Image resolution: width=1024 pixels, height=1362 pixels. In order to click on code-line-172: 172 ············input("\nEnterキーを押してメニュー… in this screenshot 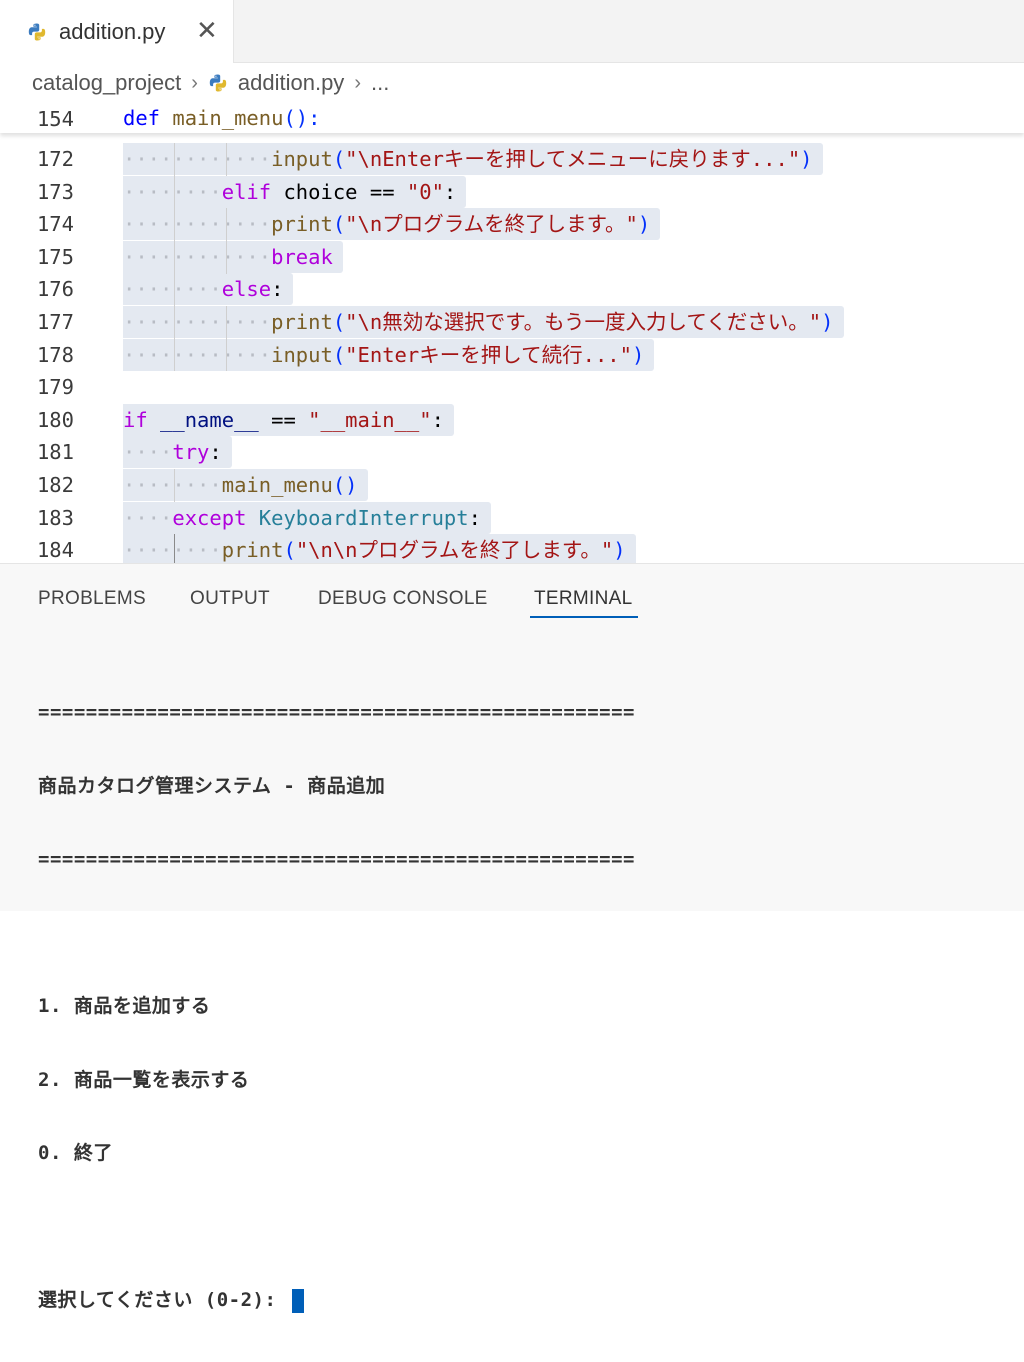, I will do `click(512, 159)`.